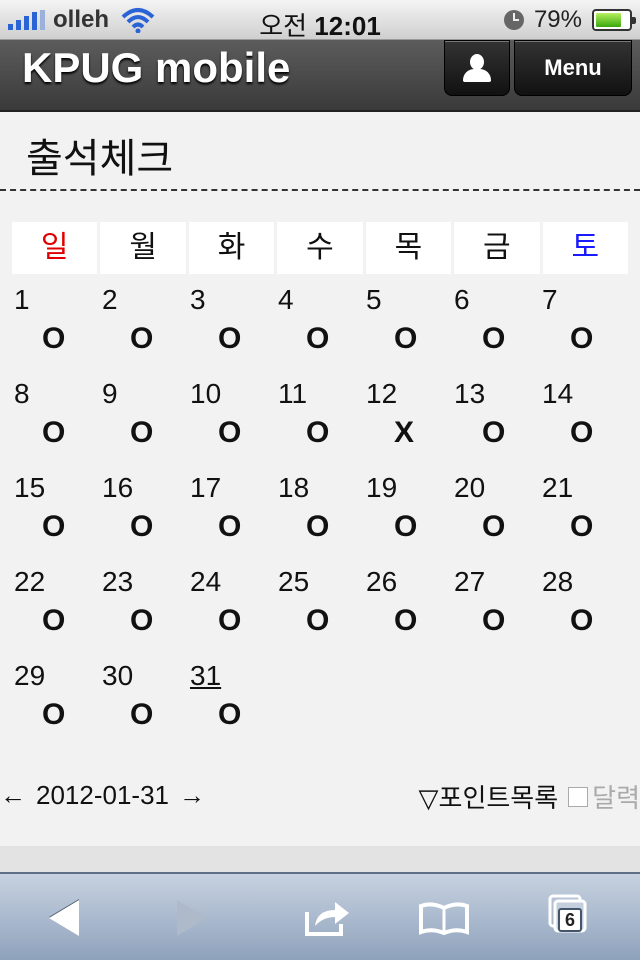  Describe the element at coordinates (408, 248) in the screenshot. I see `weekday-thu: 목` at that location.